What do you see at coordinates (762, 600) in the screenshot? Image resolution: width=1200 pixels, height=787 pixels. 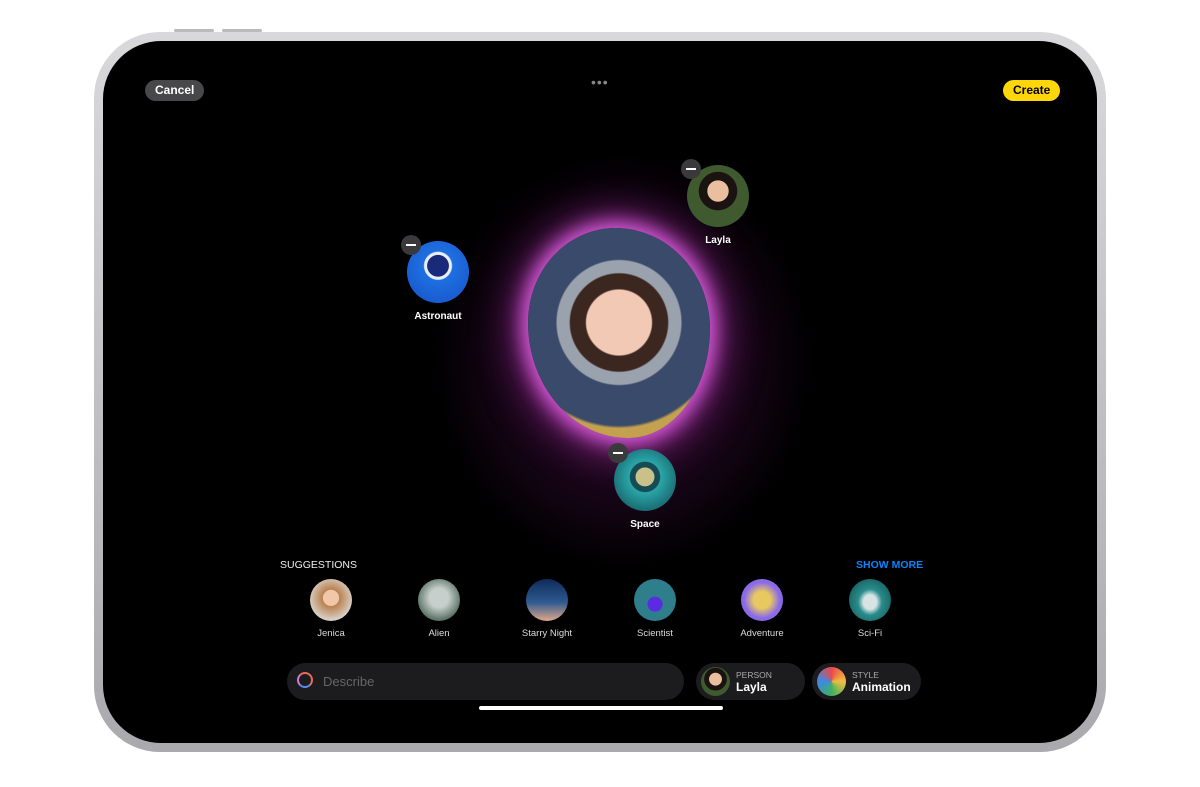 I see `map-icon` at bounding box center [762, 600].